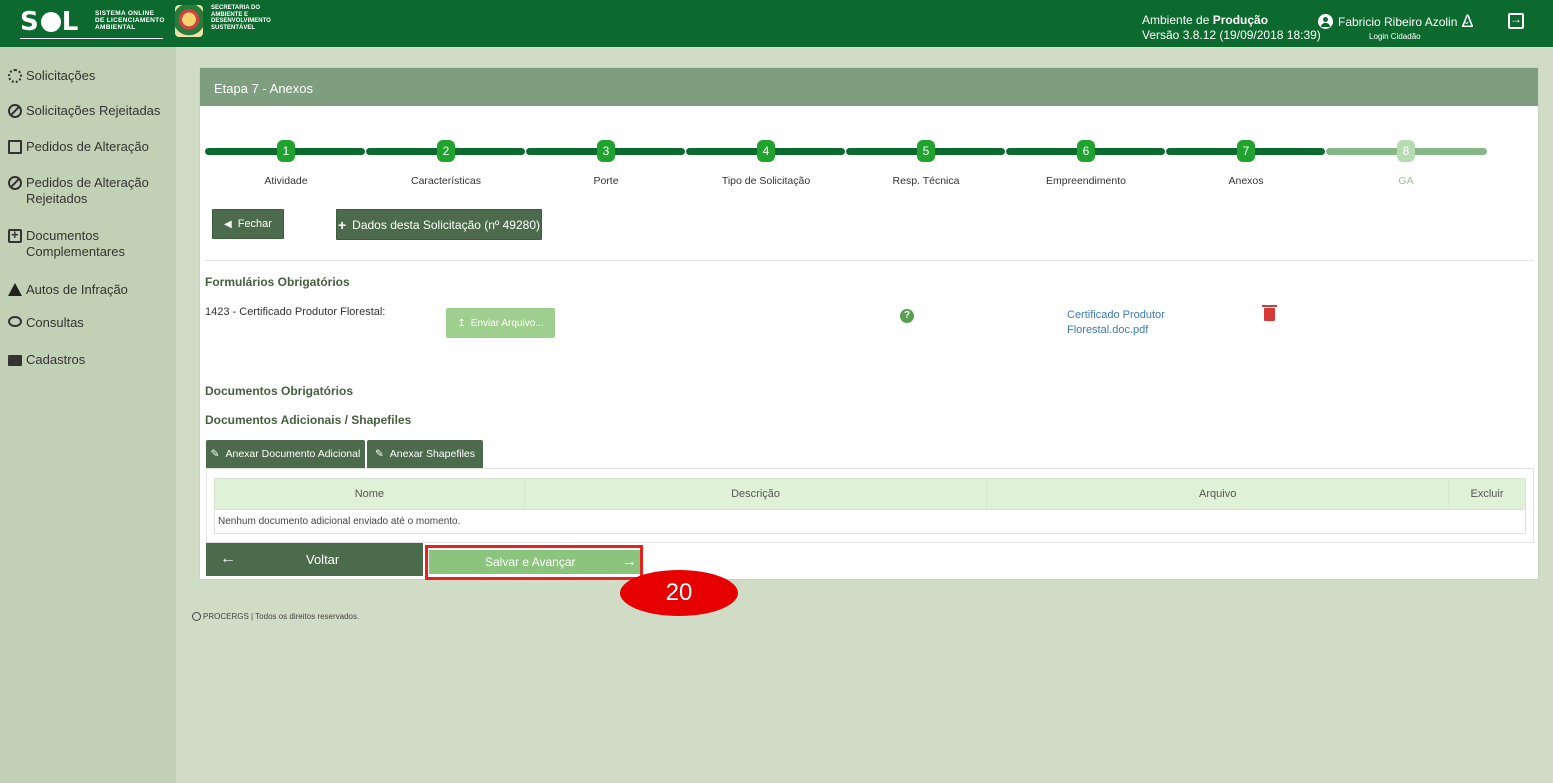 Image resolution: width=1553 pixels, height=783 pixels. Describe the element at coordinates (189, 21) in the screenshot. I see `state-seal-icon` at that location.